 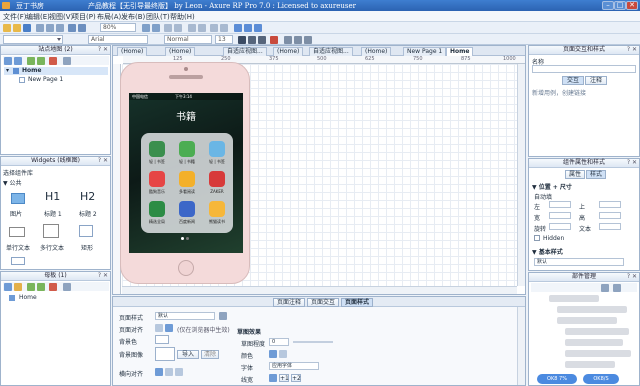 What do you see at coordinates (27, 28) in the screenshot?
I see `save-icon` at bounding box center [27, 28].